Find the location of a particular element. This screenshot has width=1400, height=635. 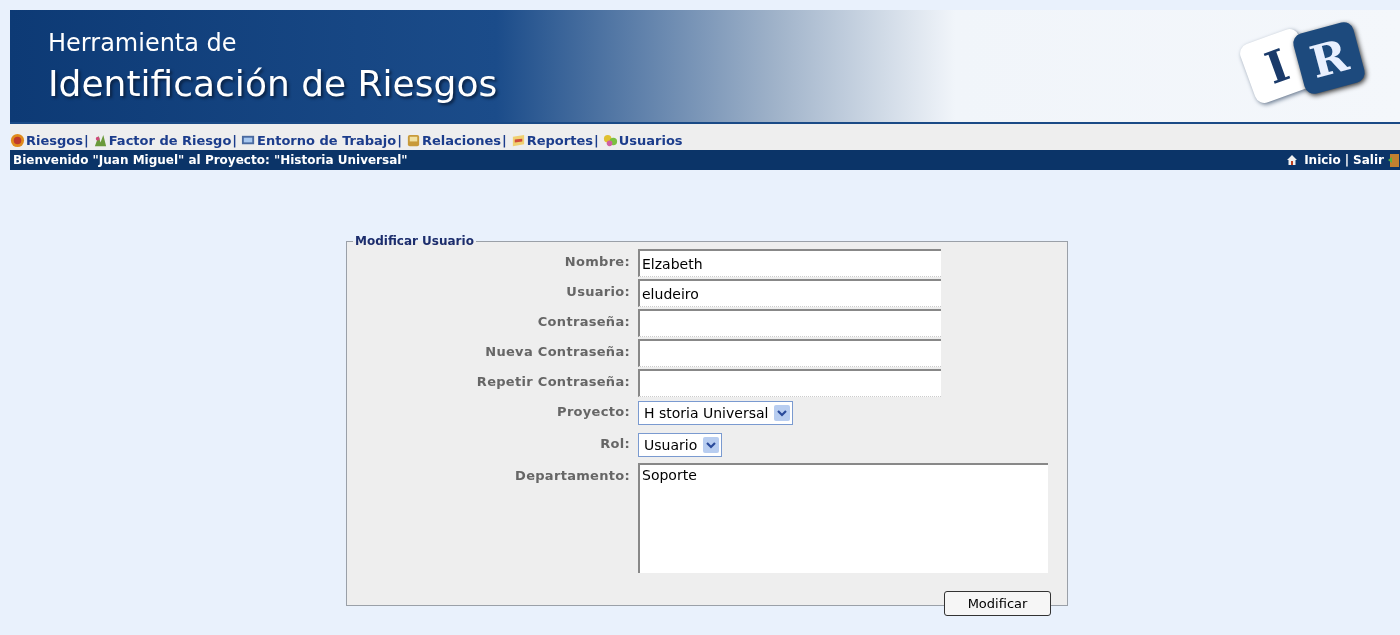

field-label: Rol: is located at coordinates (614, 444).